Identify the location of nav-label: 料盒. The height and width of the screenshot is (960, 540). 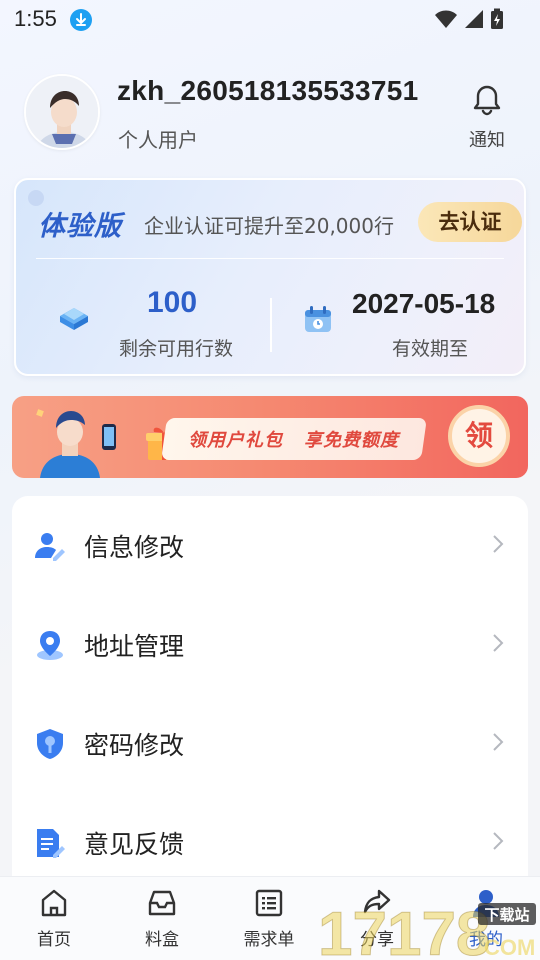
(162, 940).